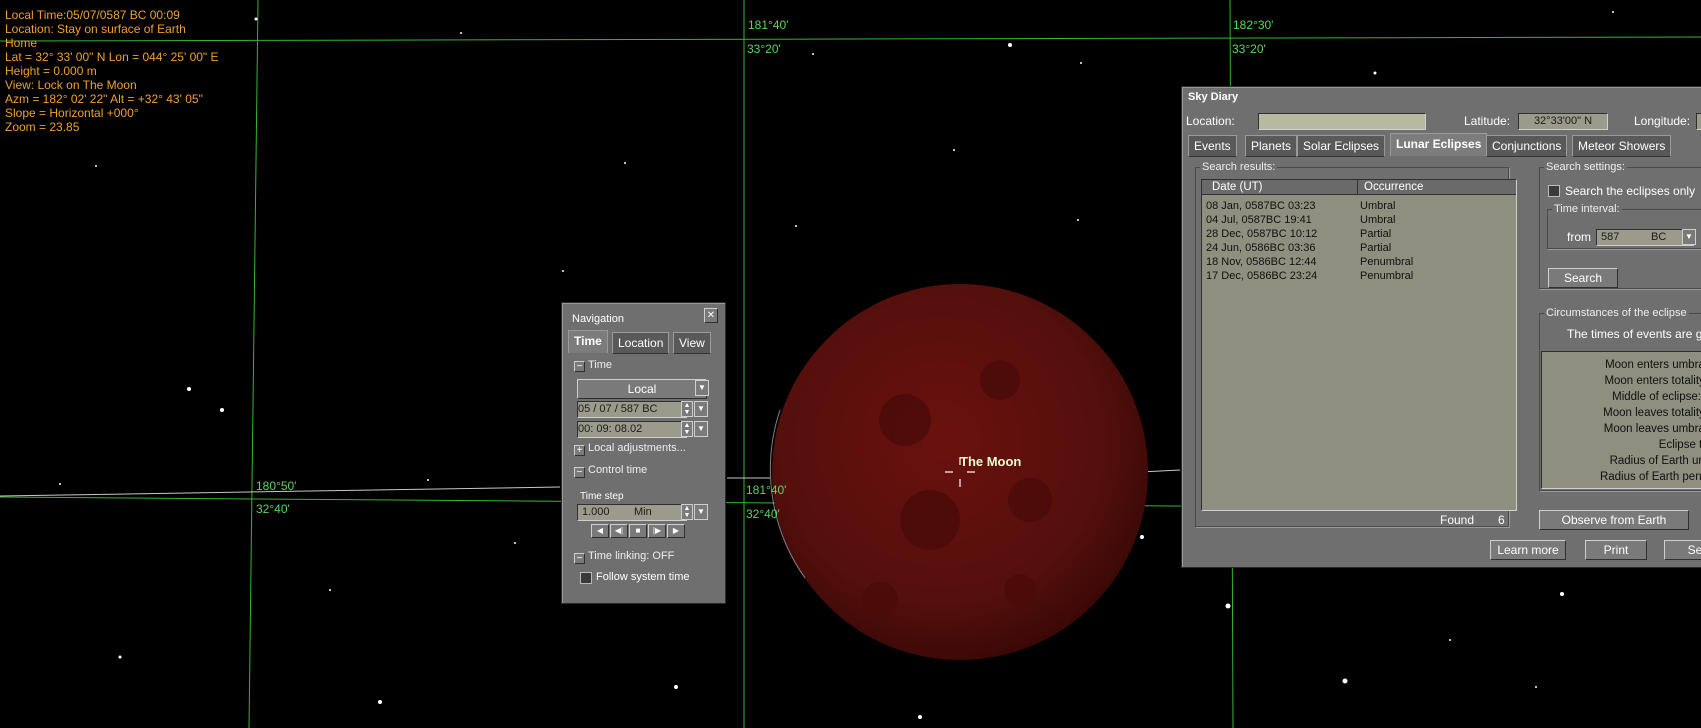 The height and width of the screenshot is (728, 1701). I want to click on longitude-field, so click(1698, 121).